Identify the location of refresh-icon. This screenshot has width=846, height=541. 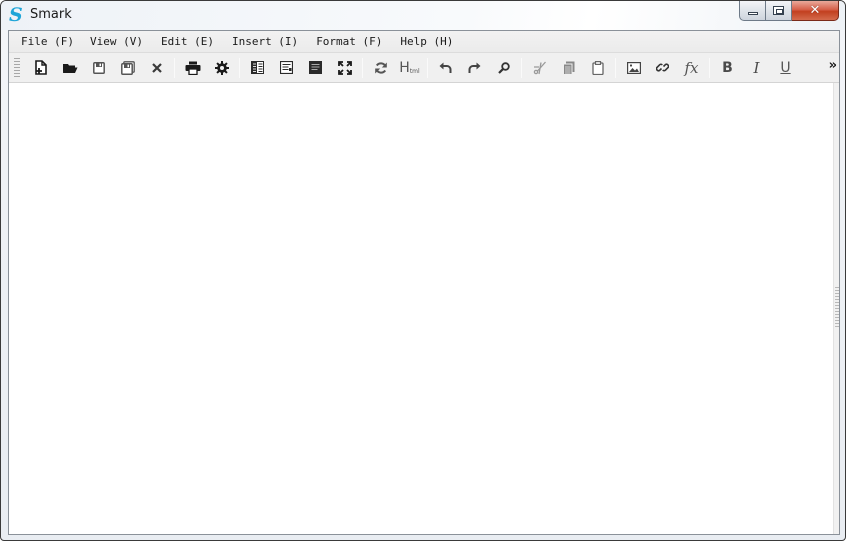
(380, 67).